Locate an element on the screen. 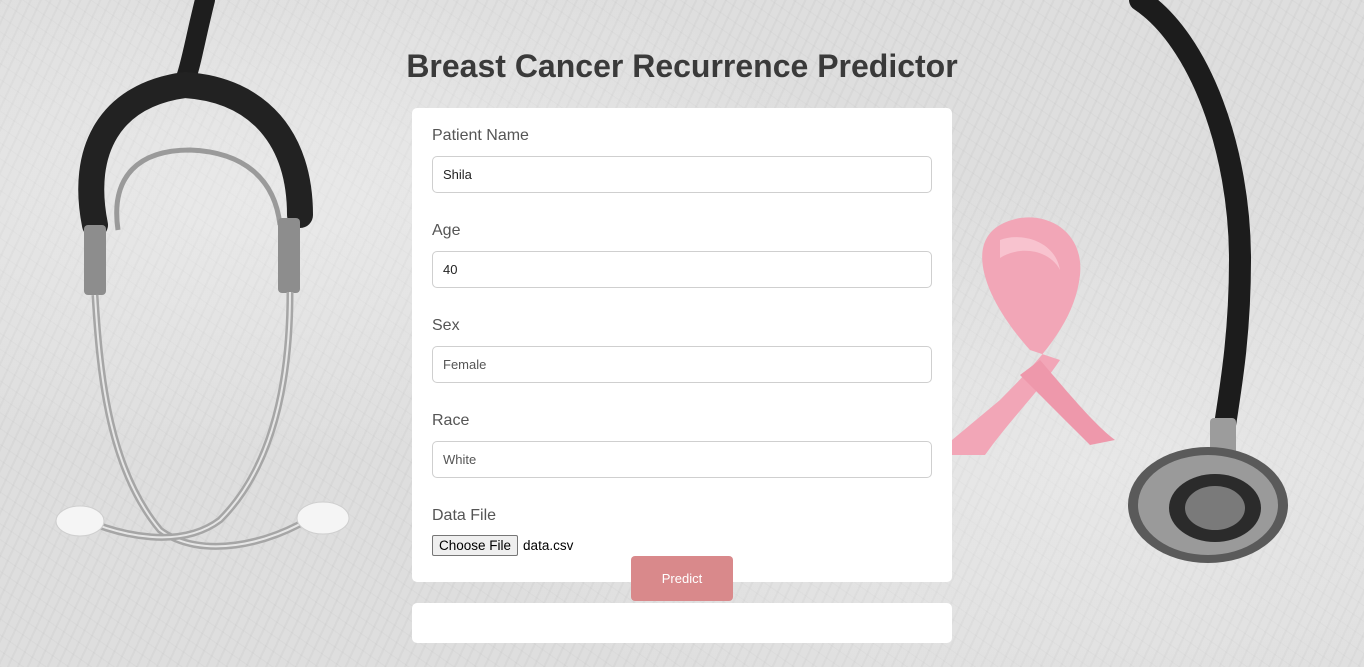 This screenshot has width=1364, height=667. race-input is located at coordinates (682, 459).